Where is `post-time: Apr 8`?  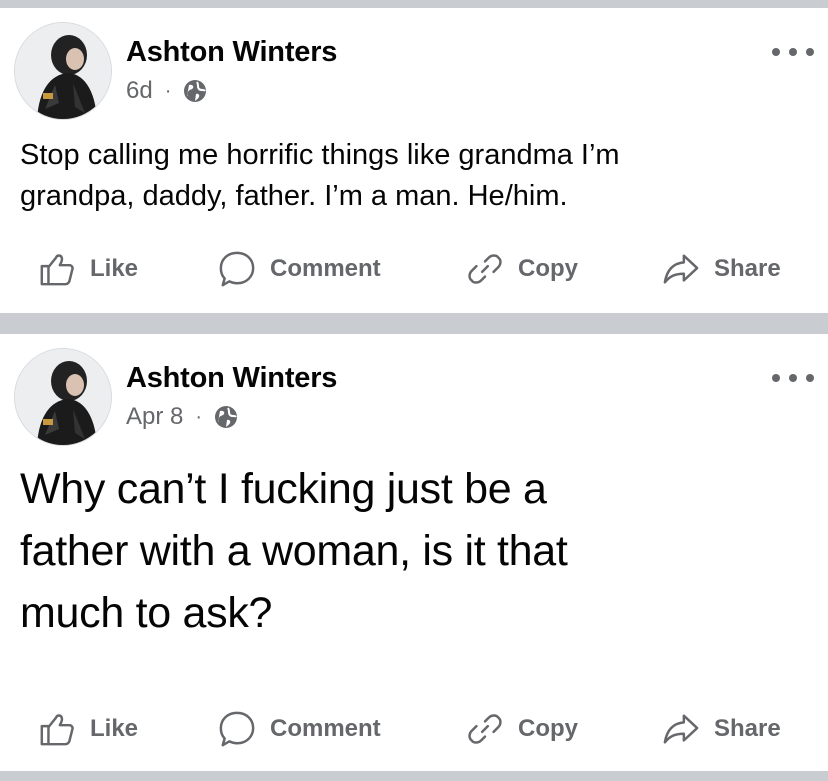
post-time: Apr 8 is located at coordinates (154, 417).